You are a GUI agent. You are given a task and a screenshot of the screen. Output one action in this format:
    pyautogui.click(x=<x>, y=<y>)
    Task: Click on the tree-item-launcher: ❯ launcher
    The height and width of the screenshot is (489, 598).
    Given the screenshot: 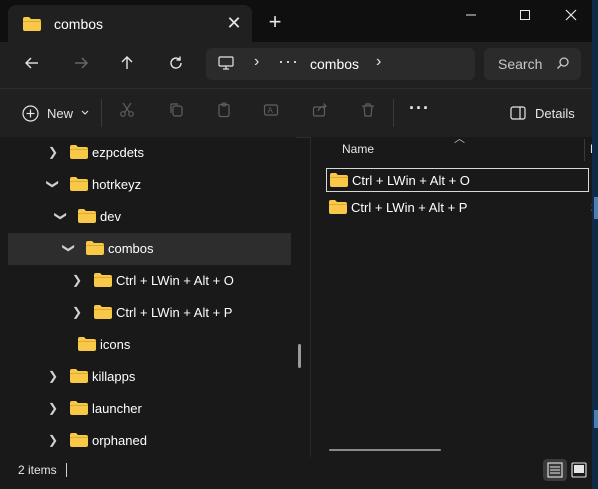 What is the action you would take?
    pyautogui.click(x=149, y=409)
    